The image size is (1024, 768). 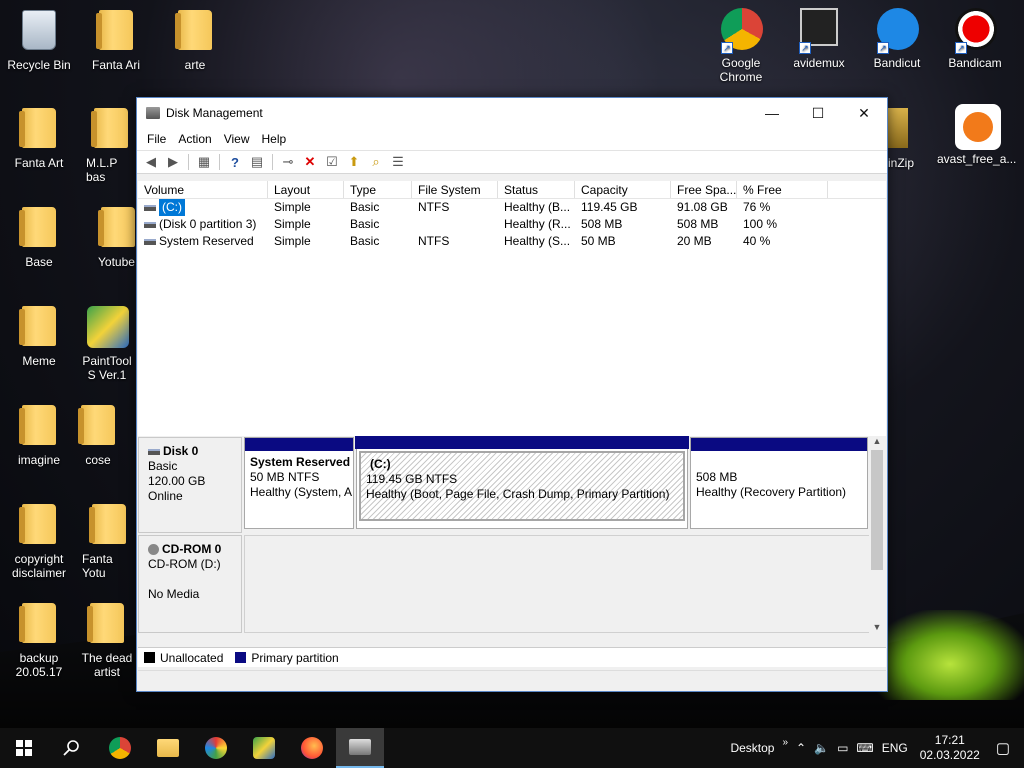 What do you see at coordinates (257, 162) in the screenshot?
I see `properties-icon: ▤` at bounding box center [257, 162].